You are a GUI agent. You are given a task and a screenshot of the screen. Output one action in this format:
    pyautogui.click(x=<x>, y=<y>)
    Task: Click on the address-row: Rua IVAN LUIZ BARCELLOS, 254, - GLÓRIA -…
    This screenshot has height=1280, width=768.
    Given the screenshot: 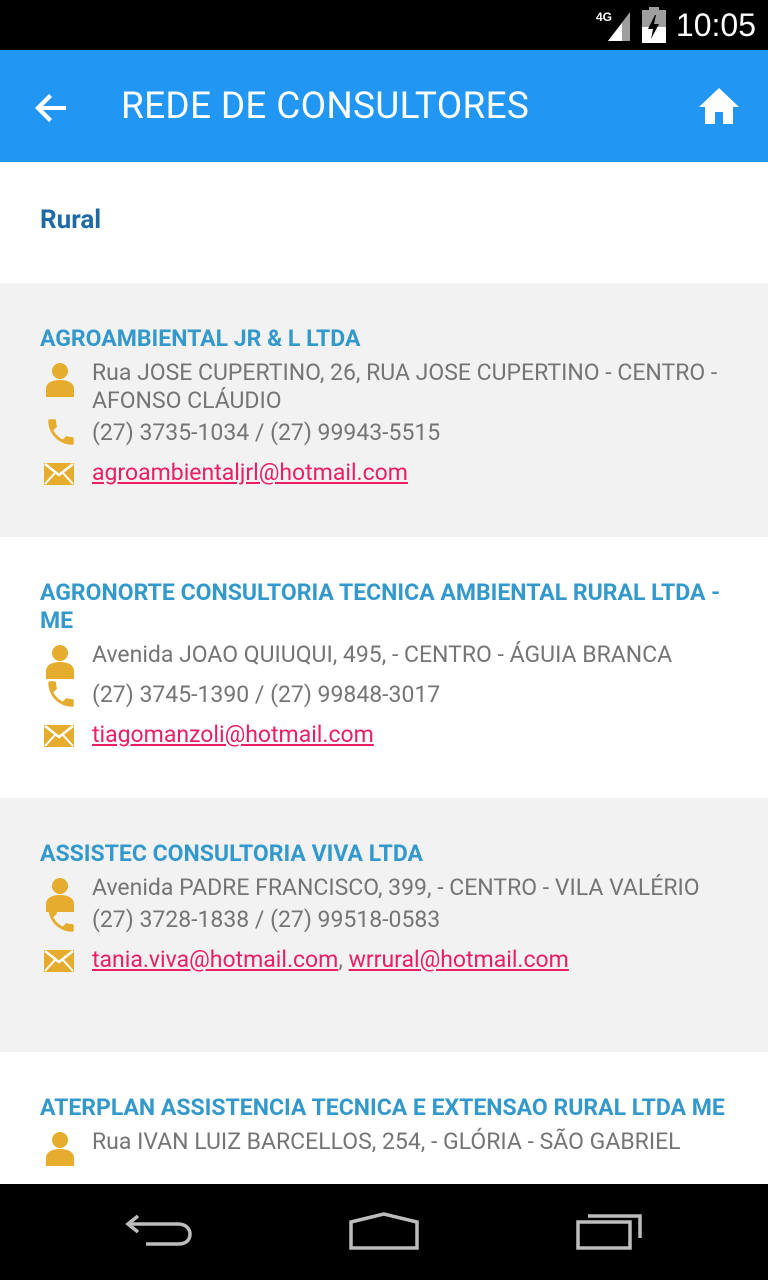 What is the action you would take?
    pyautogui.click(x=384, y=1147)
    